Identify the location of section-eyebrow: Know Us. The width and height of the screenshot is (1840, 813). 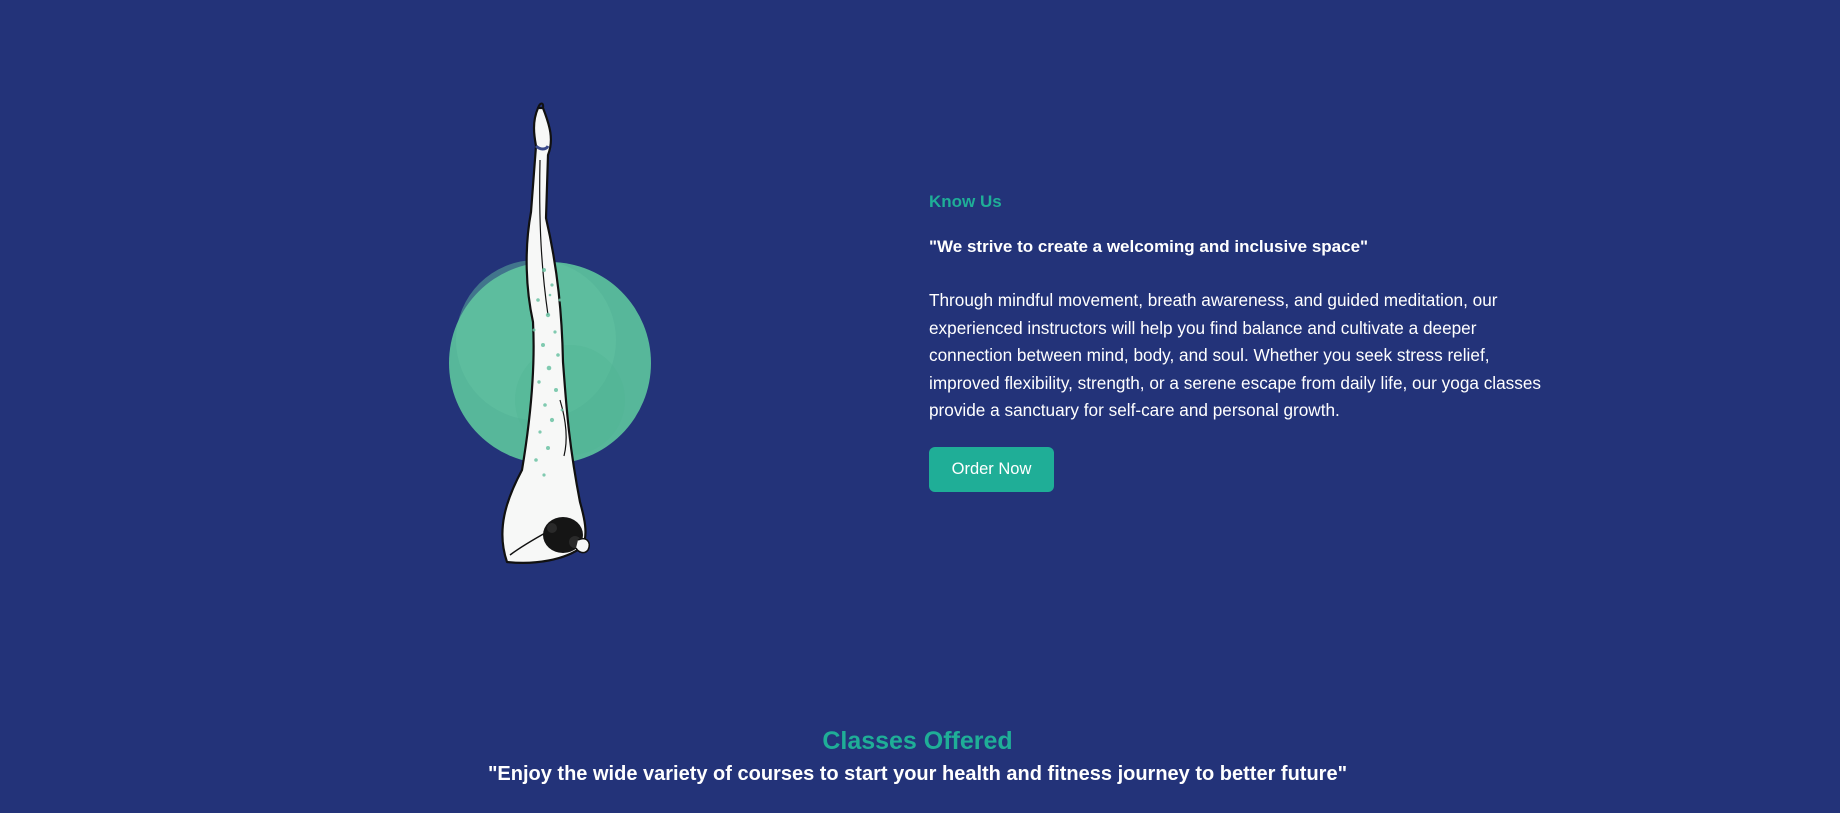
(965, 201).